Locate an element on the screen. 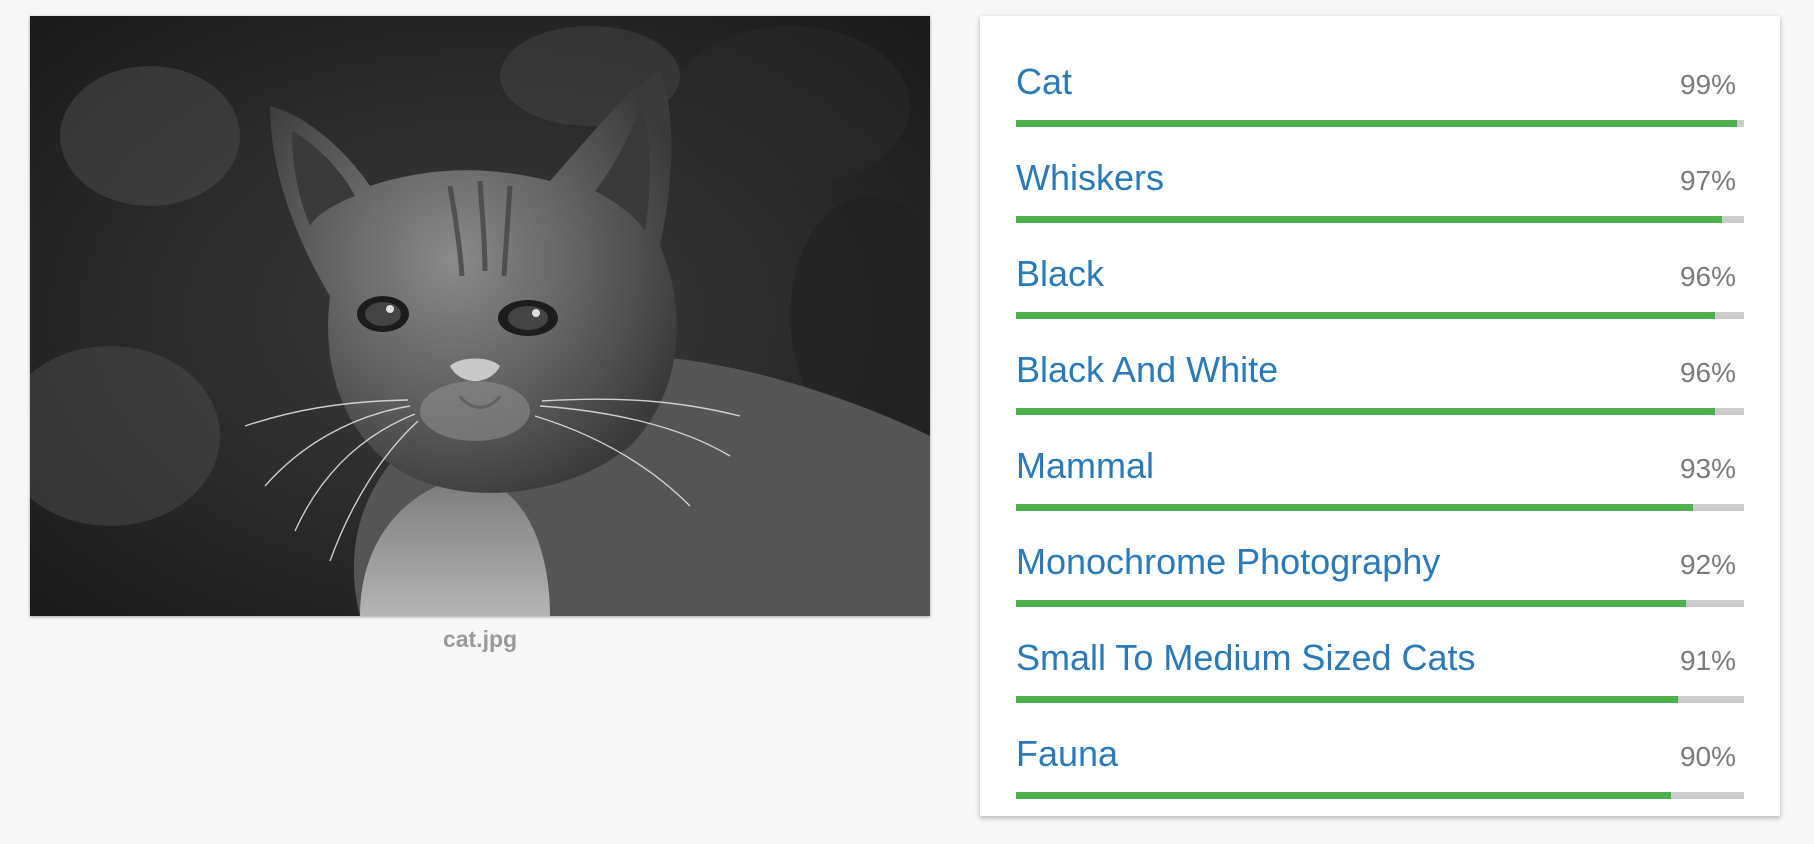  label-name: Cat is located at coordinates (1044, 82).